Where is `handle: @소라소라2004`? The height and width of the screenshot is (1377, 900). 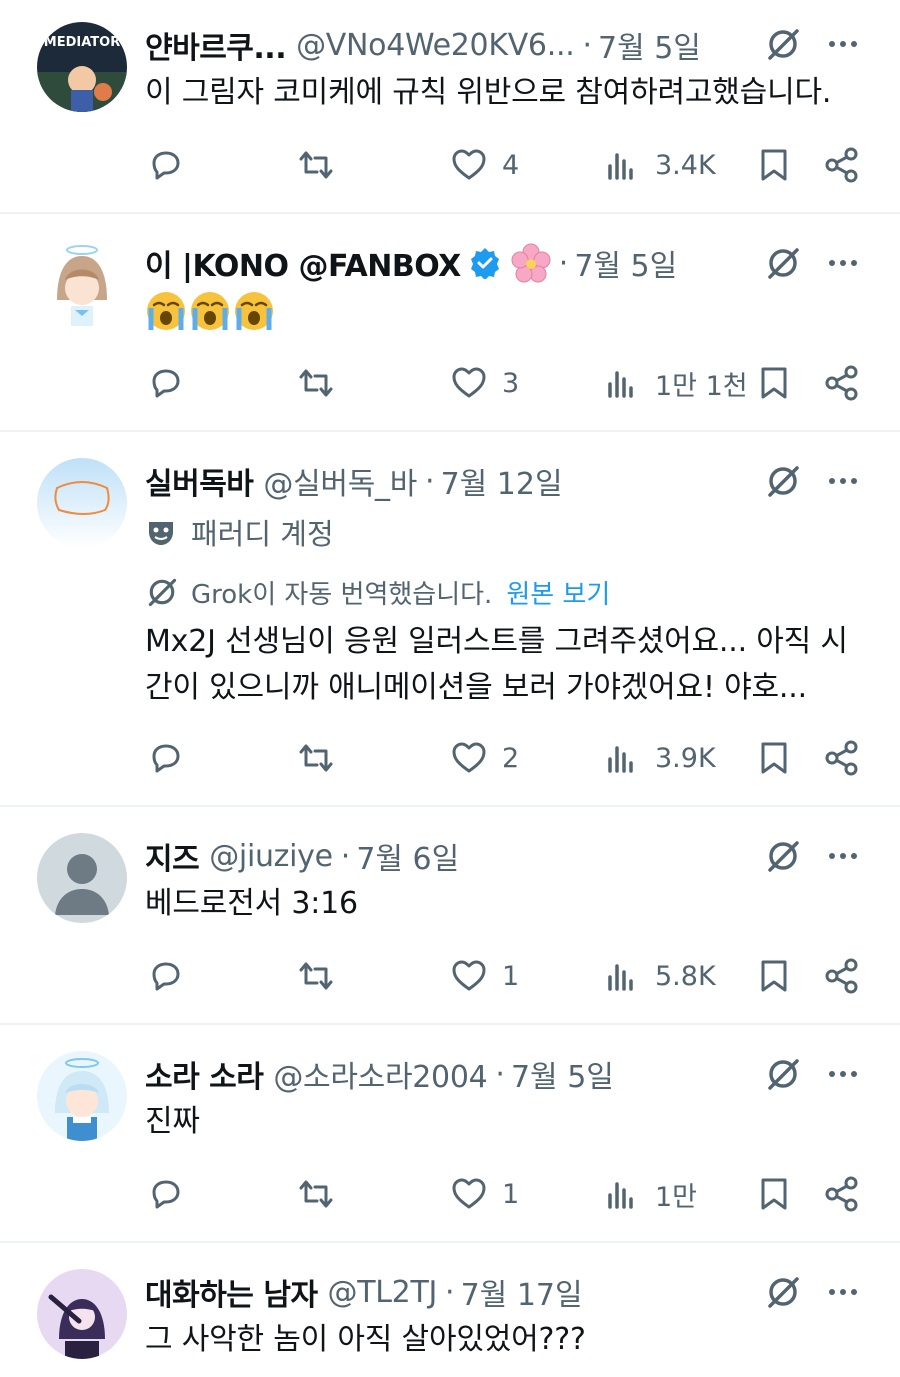
handle: @소라소라2004 is located at coordinates (380, 1074).